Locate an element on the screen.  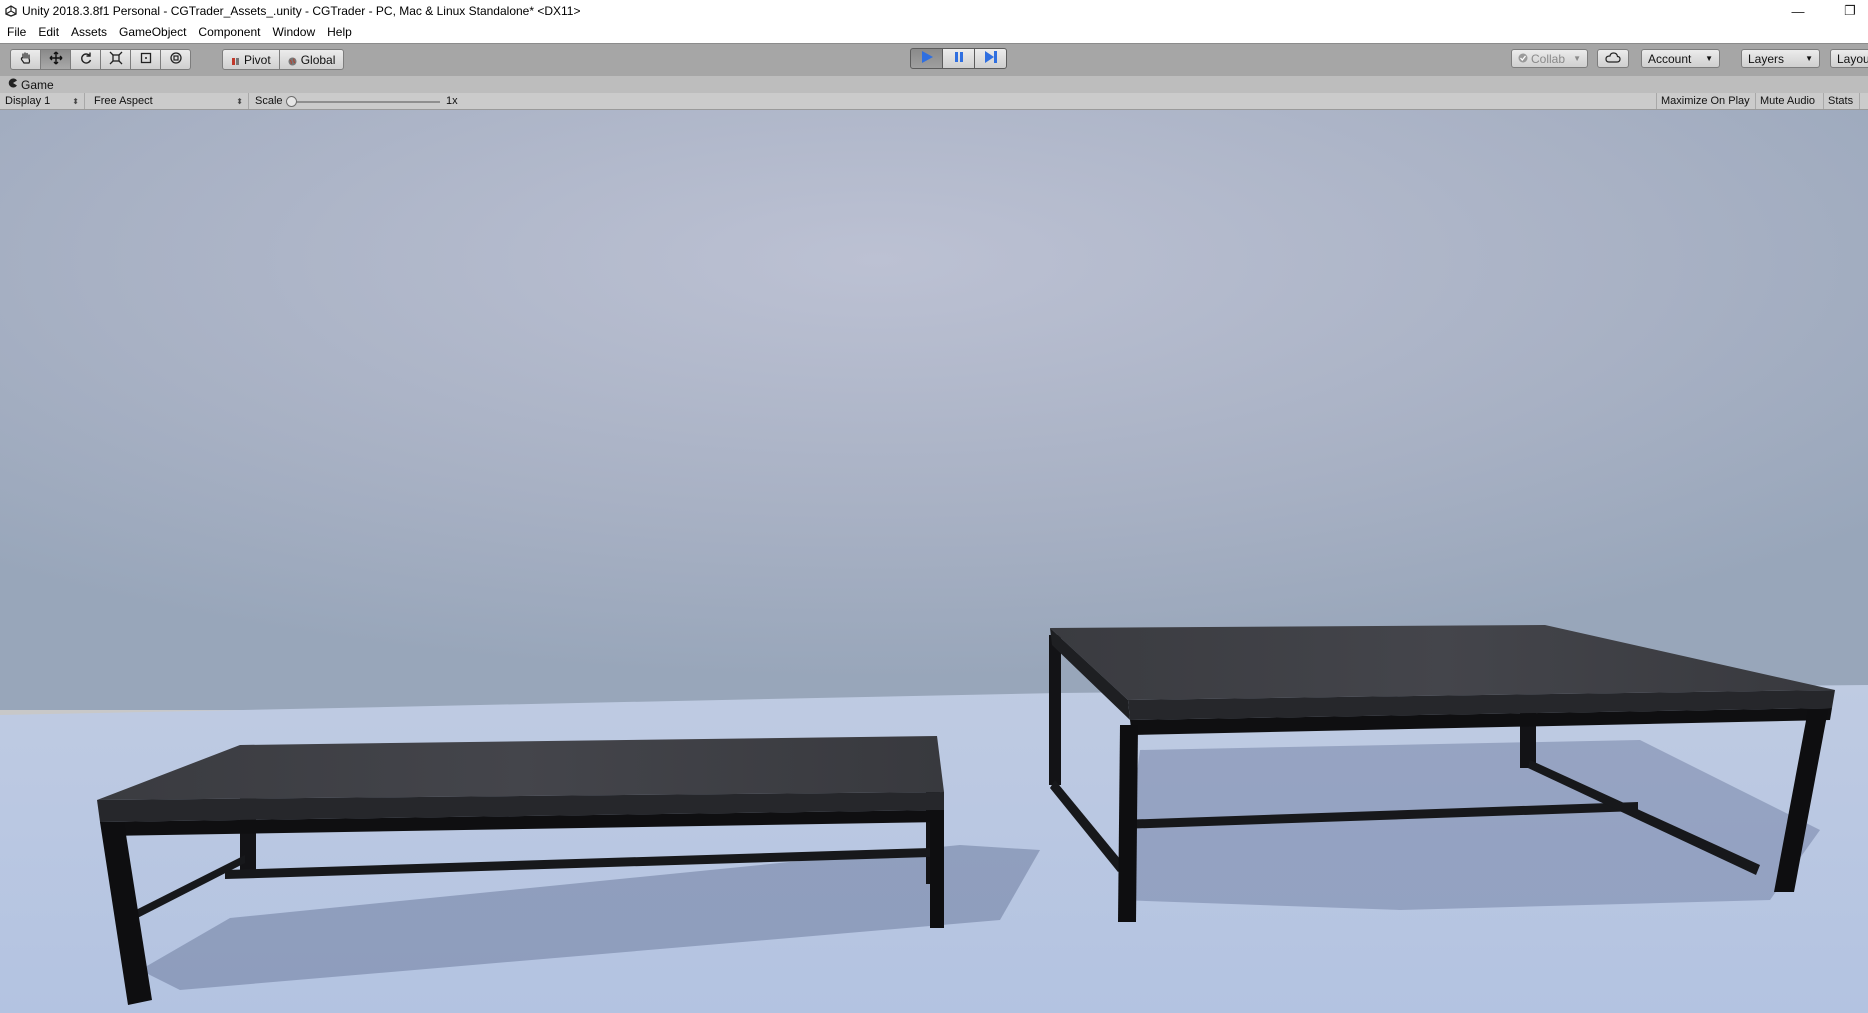
mute-audio-toggle: Mute Audio is located at coordinates (1789, 101).